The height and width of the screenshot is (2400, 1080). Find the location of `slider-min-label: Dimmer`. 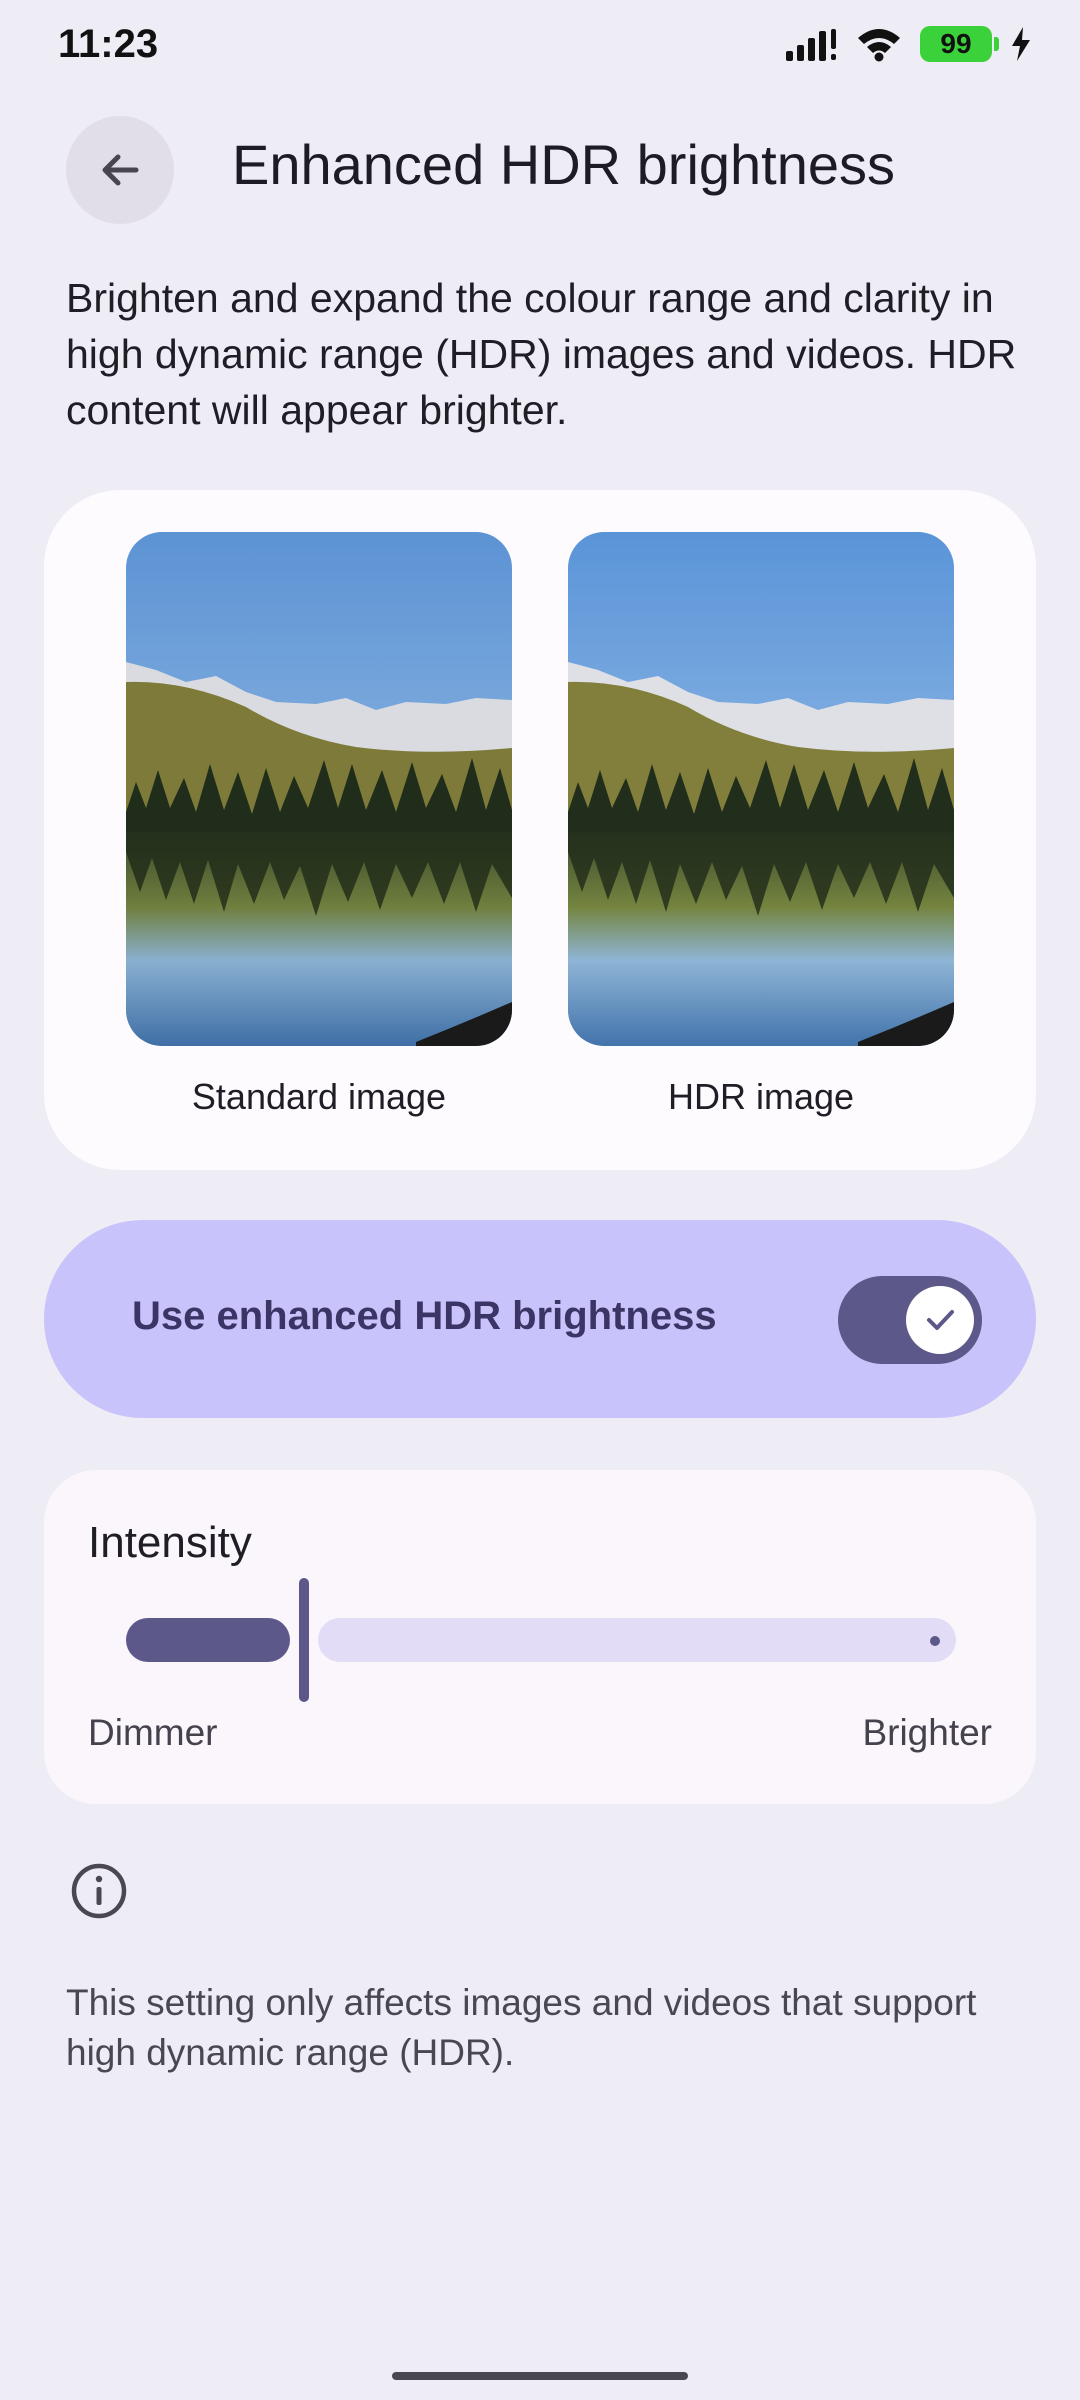

slider-min-label: Dimmer is located at coordinates (153, 1732).